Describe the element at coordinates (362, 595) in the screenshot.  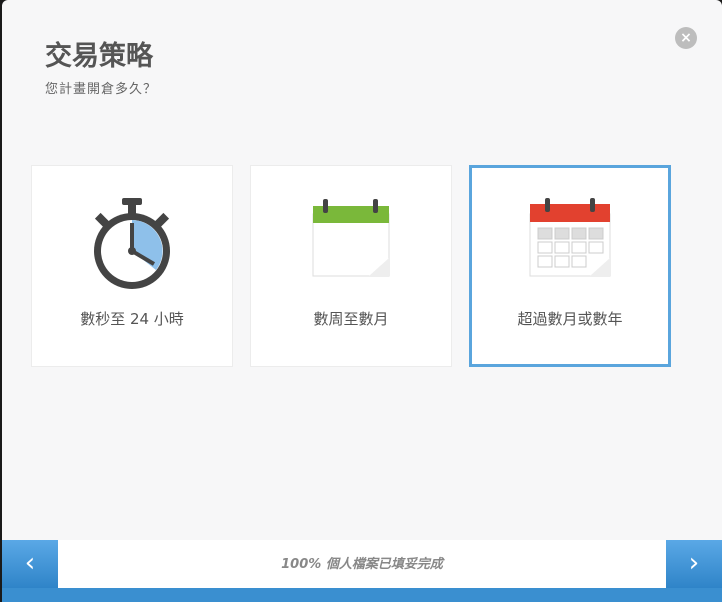
I see `progress-bar` at that location.